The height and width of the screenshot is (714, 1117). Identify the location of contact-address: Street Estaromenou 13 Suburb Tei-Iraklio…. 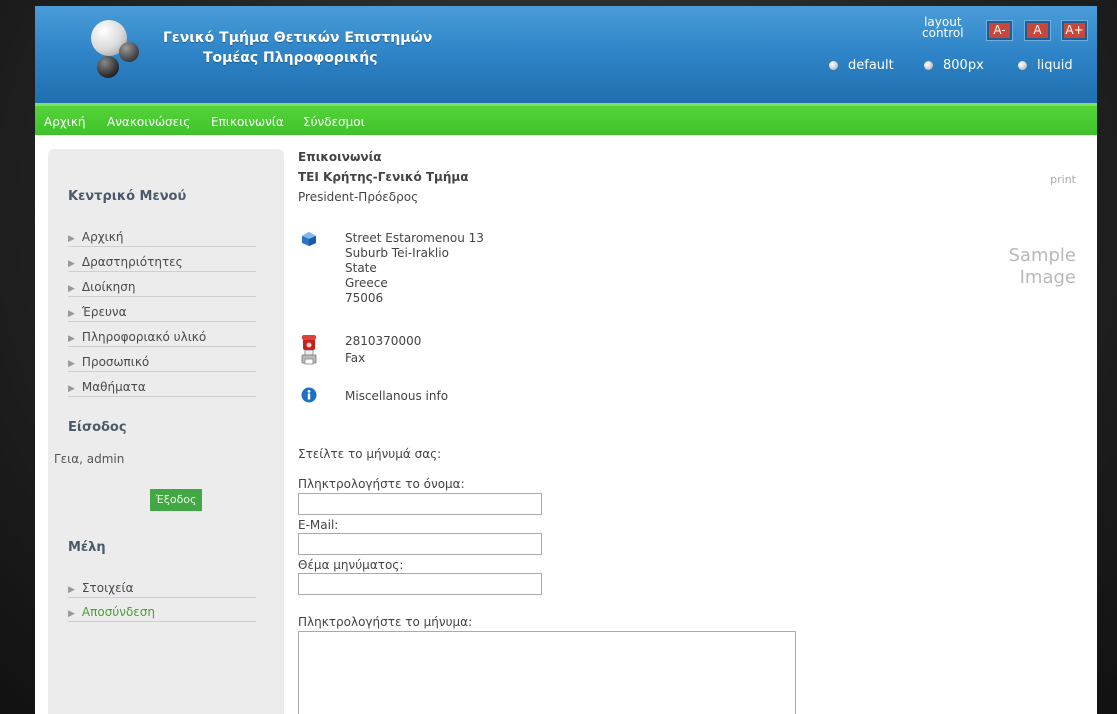
(414, 268).